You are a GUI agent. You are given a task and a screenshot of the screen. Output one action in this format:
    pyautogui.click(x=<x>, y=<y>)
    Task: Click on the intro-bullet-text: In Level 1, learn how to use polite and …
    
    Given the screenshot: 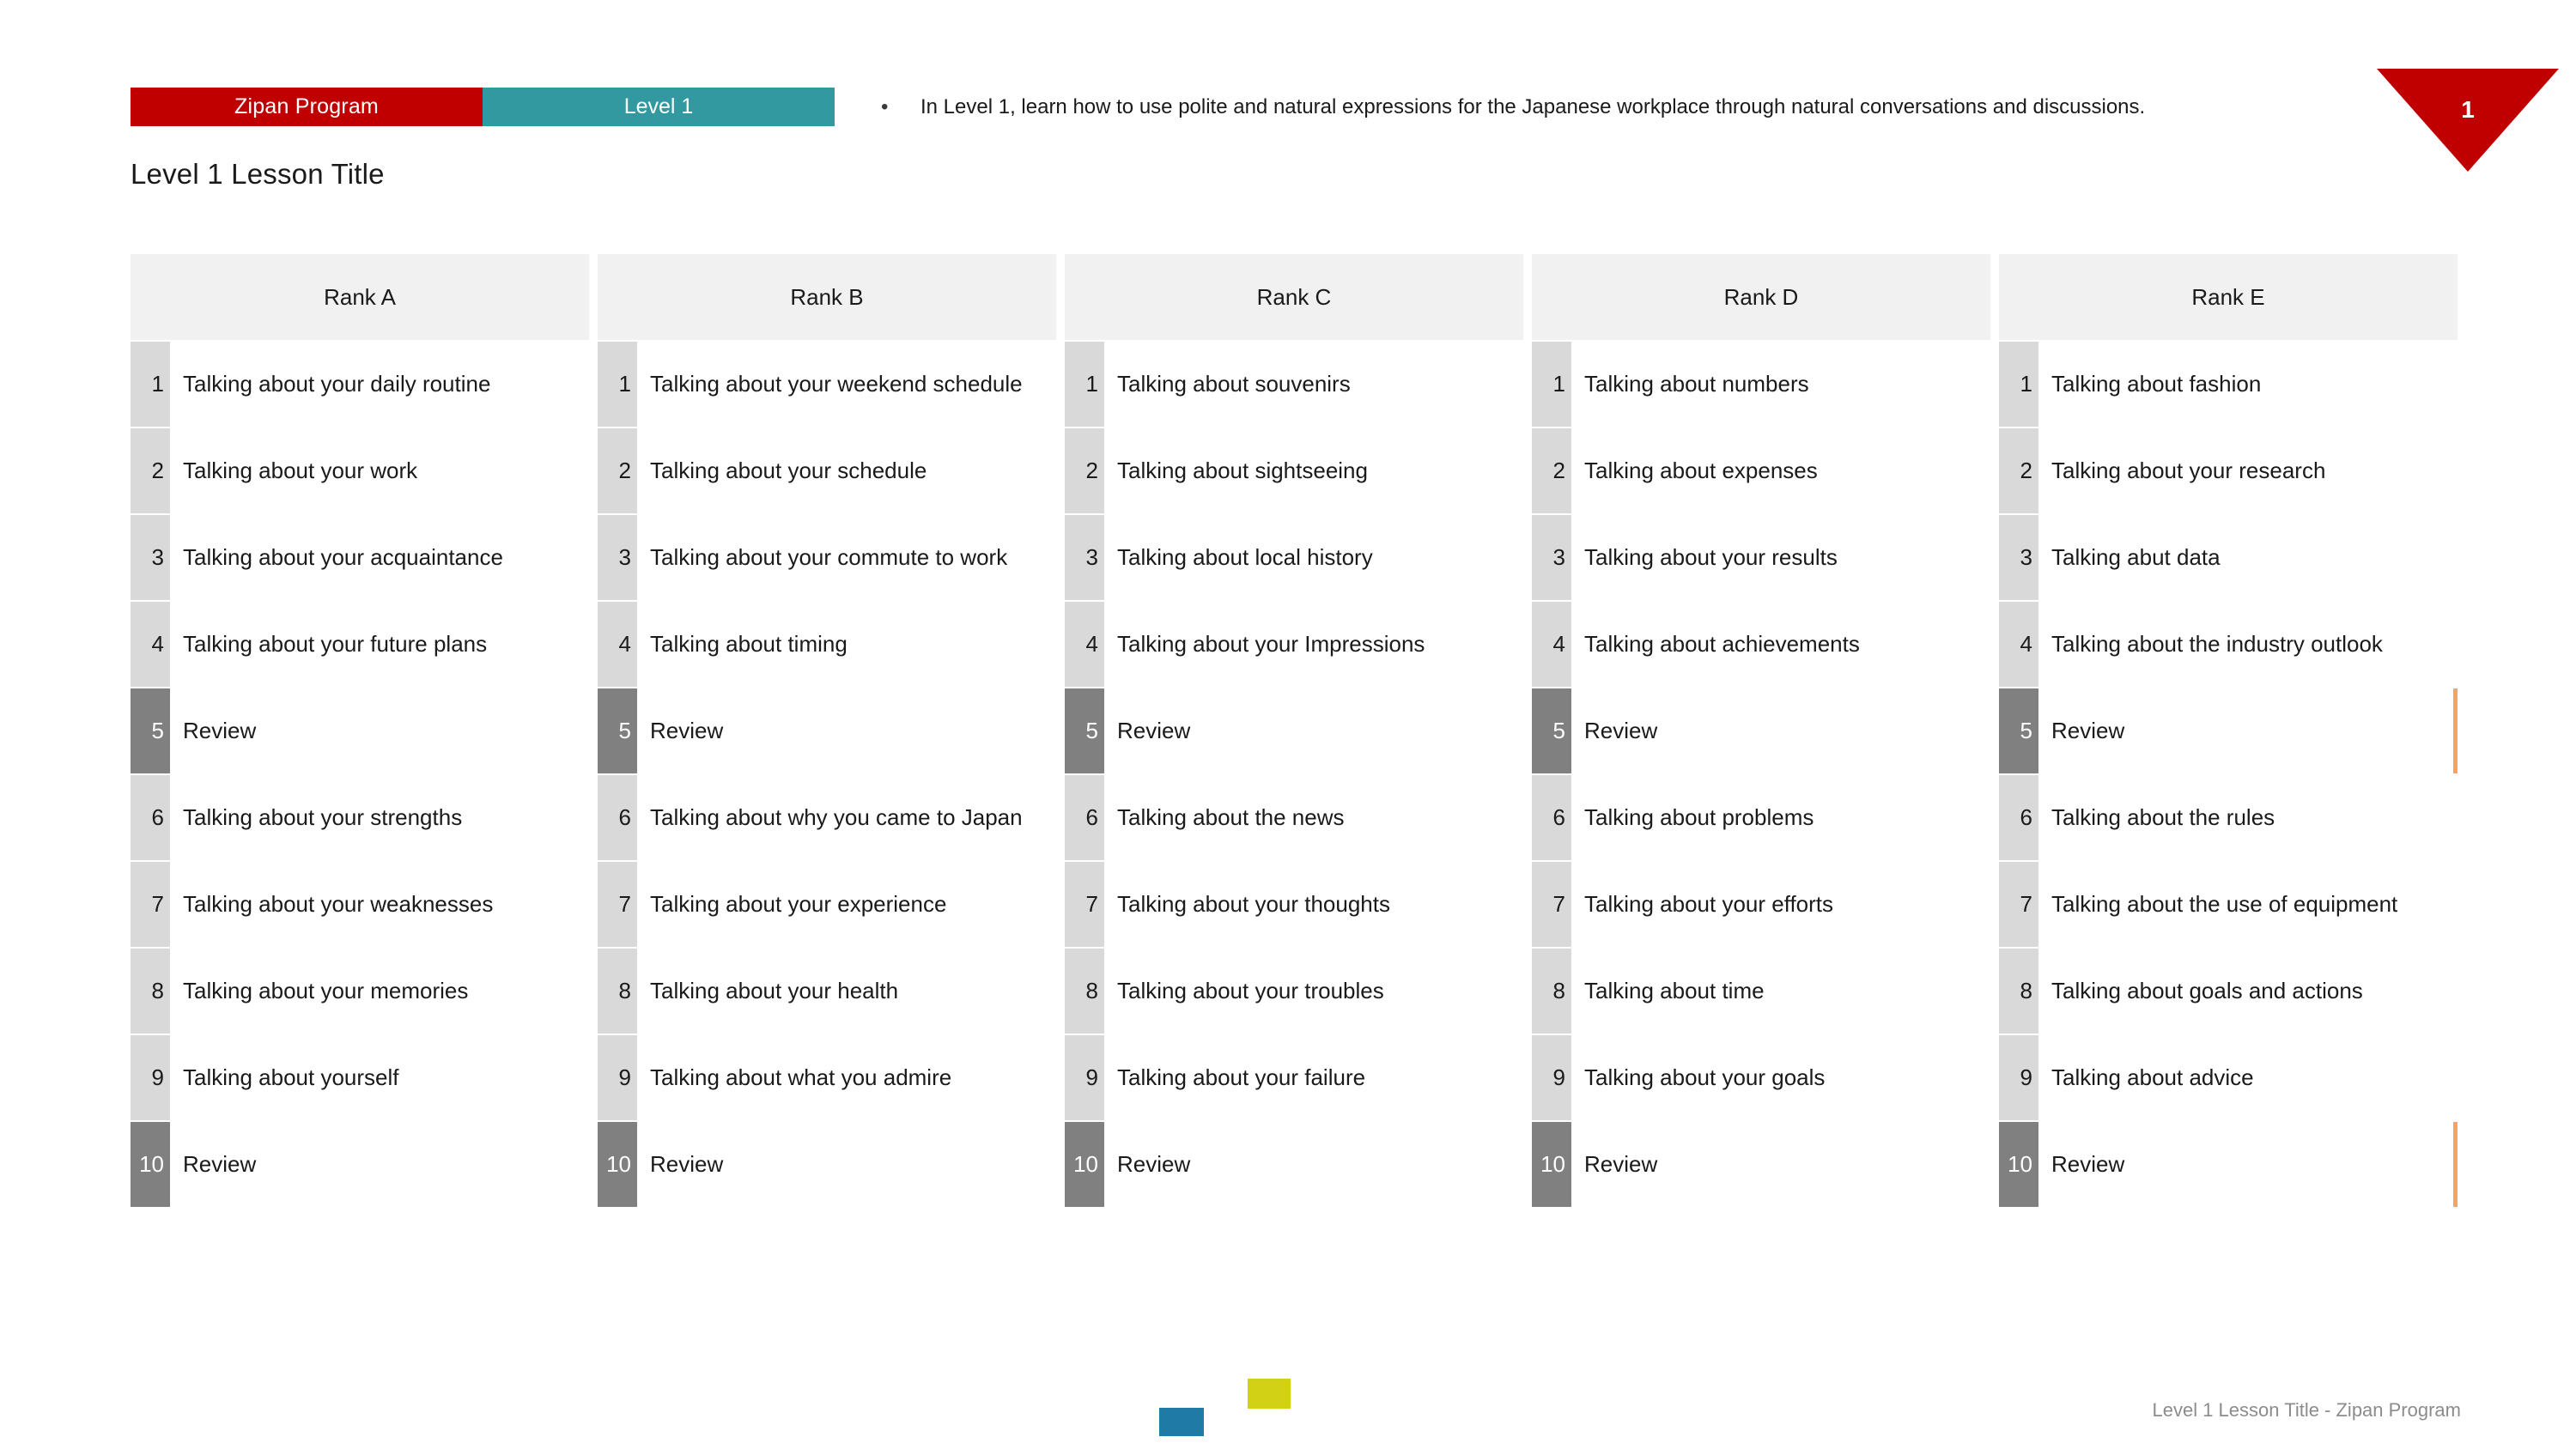 What is the action you would take?
    pyautogui.click(x=1533, y=106)
    